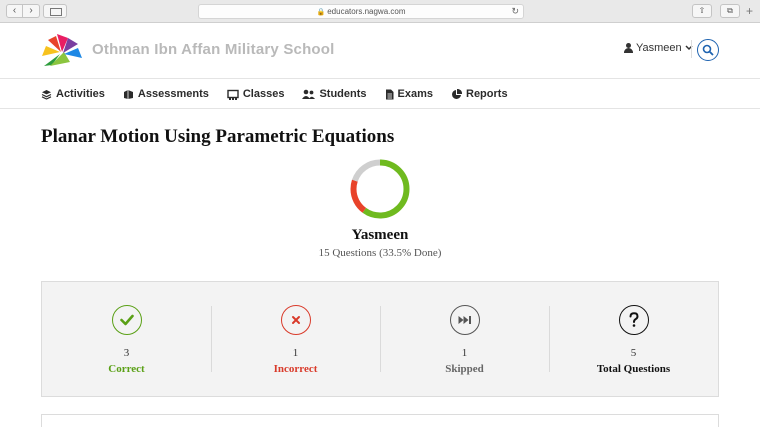  I want to click on page-title: Planar Motion Using Parametric Equations, so click(218, 136).